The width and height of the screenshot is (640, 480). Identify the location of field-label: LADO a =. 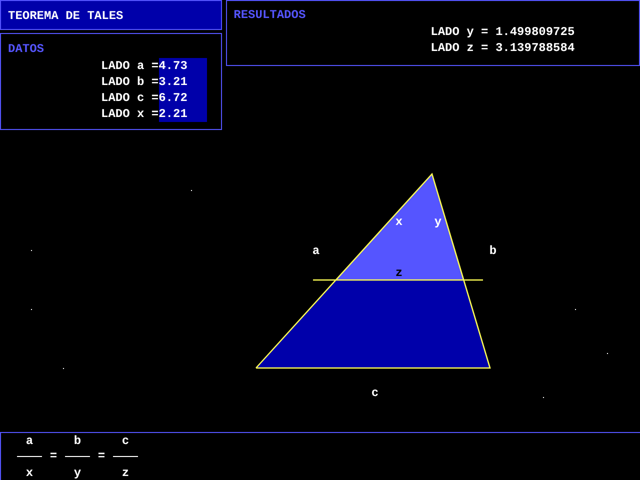
(130, 66).